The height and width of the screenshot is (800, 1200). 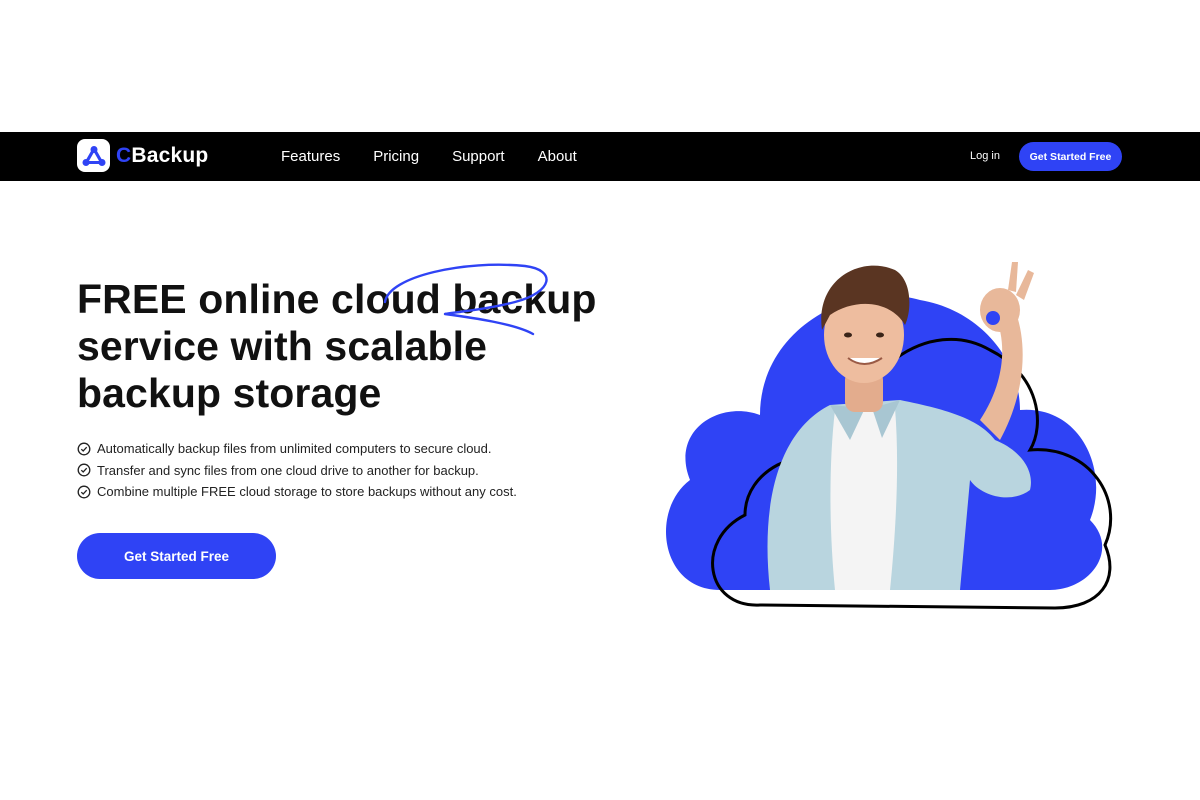 What do you see at coordinates (478, 156) in the screenshot?
I see `nav-item-support: Support` at bounding box center [478, 156].